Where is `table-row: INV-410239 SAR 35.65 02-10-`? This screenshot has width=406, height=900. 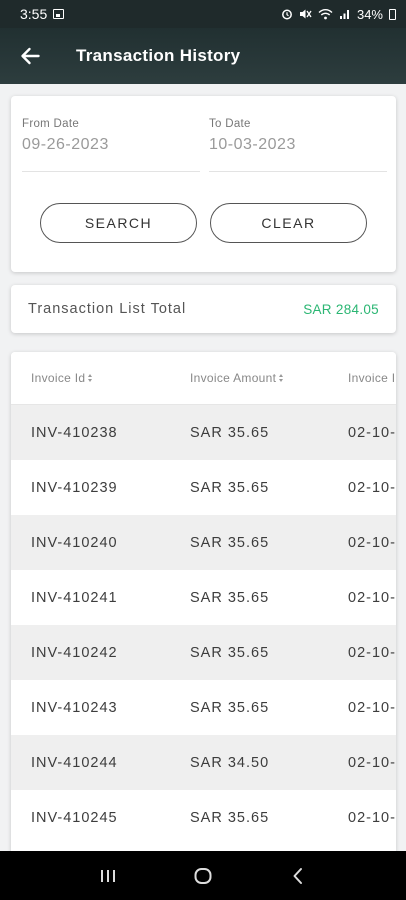
table-row: INV-410239 SAR 35.65 02-10- is located at coordinates (203, 487).